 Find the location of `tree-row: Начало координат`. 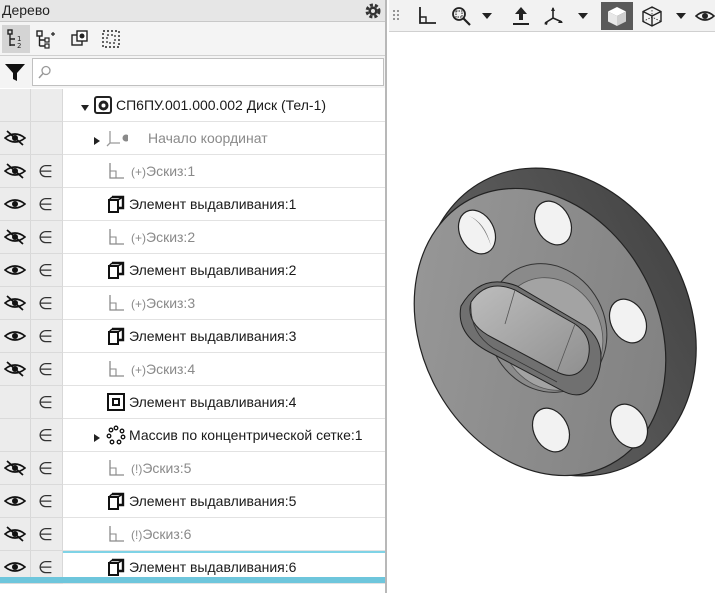

tree-row: Начало координат is located at coordinates (192, 138).